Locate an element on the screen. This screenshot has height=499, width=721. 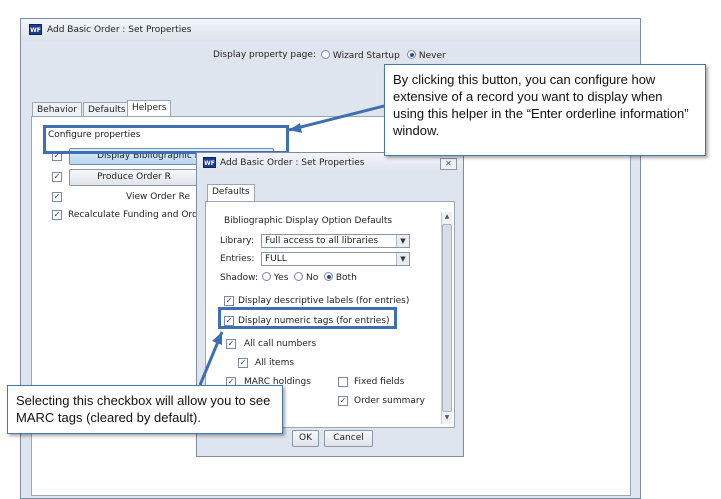
arrow-top-line is located at coordinates (336, 118).